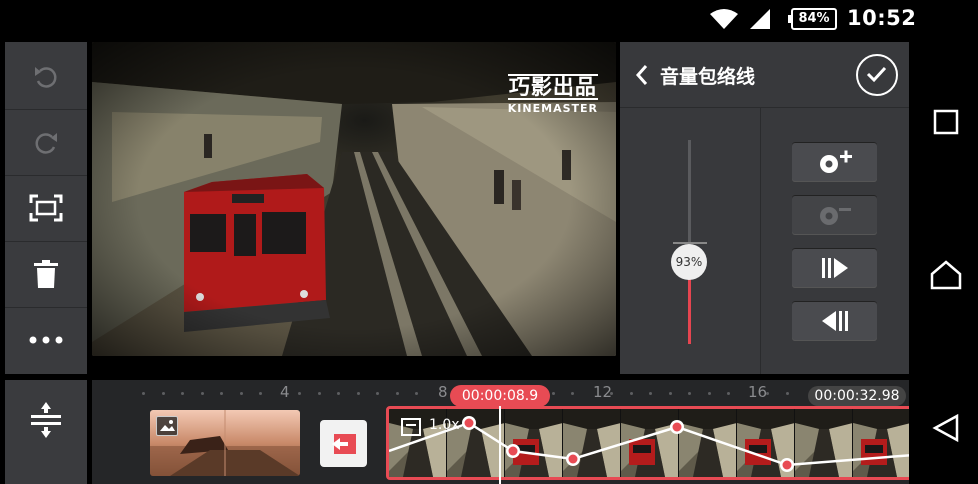 Image resolution: width=978 pixels, height=484 pixels. I want to click on more-dots-icon, so click(46, 339).